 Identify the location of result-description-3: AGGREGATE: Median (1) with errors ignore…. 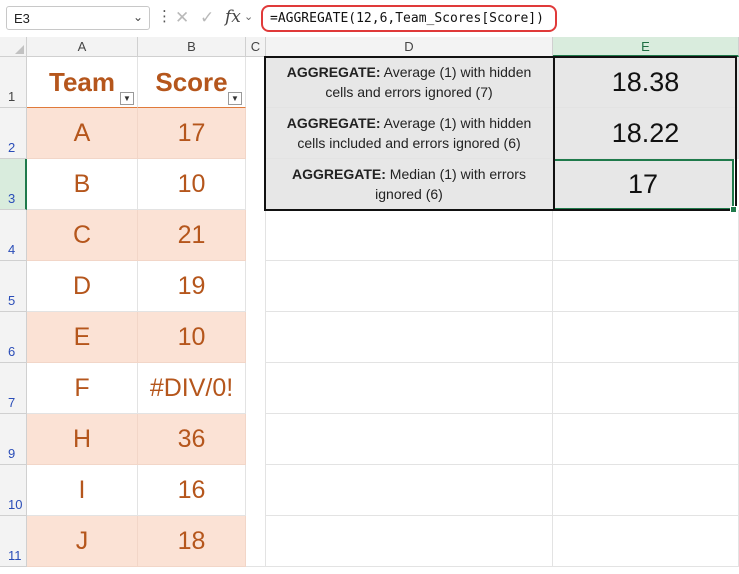
(409, 184).